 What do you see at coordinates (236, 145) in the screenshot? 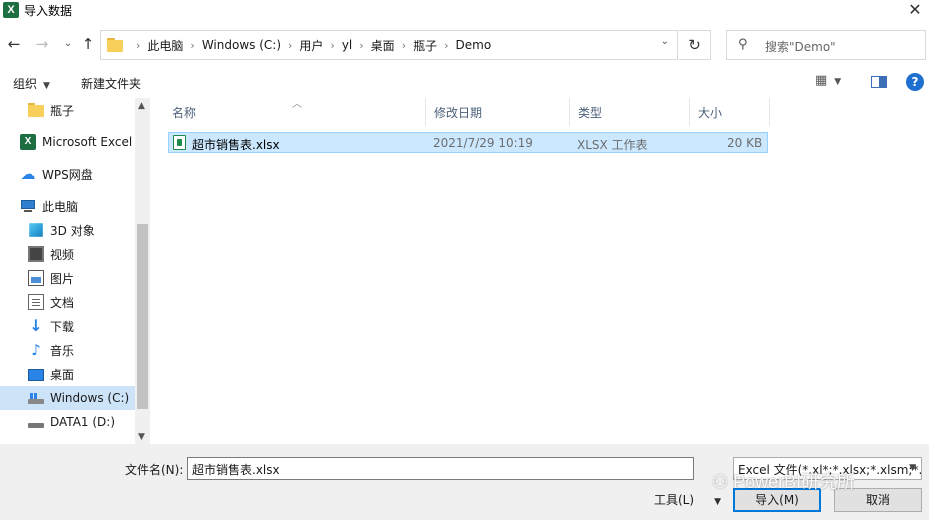
I see `file-name: 超市销售表.xlsx` at bounding box center [236, 145].